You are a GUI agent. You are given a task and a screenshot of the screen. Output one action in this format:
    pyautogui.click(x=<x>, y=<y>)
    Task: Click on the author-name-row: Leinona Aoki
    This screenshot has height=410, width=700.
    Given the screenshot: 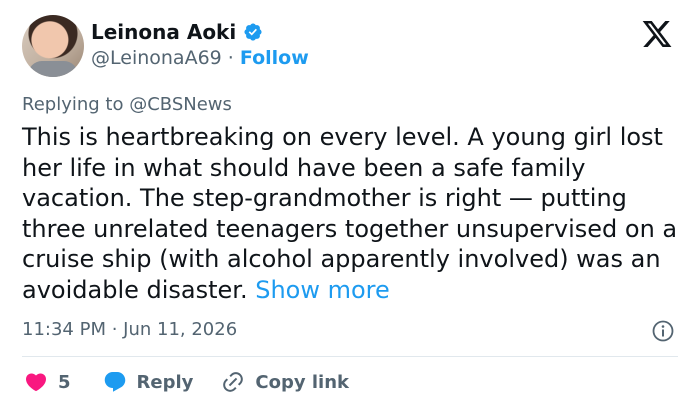 What is the action you would take?
    pyautogui.click(x=177, y=32)
    